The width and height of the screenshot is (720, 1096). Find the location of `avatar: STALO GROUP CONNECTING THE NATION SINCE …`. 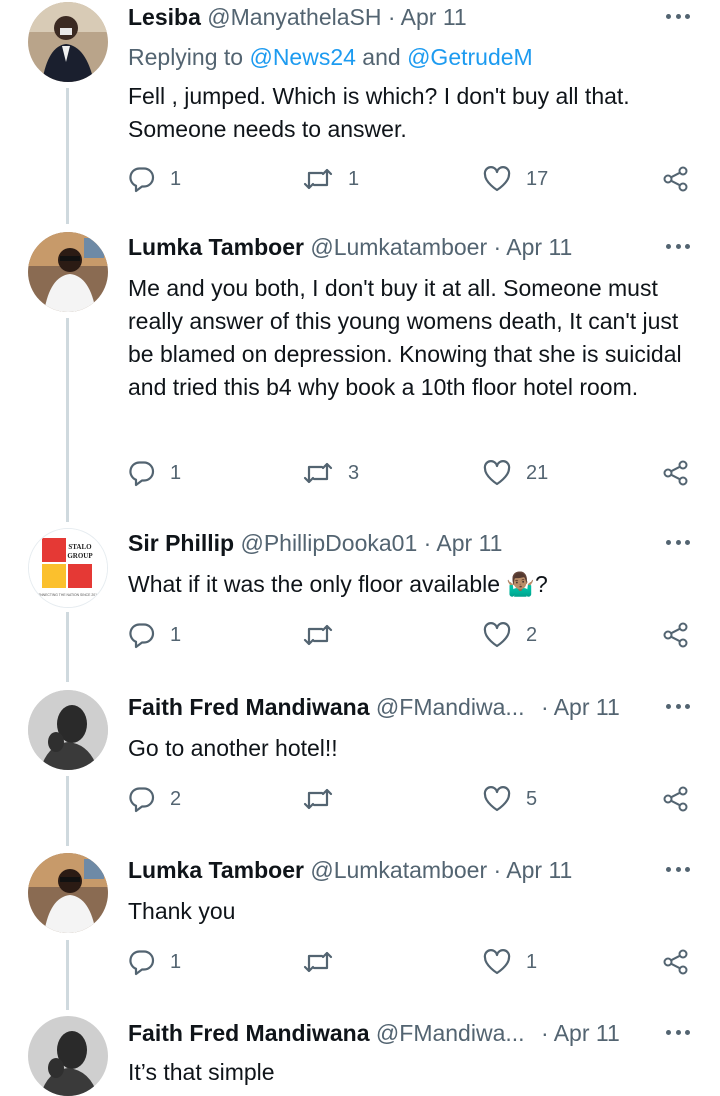

avatar: STALO GROUP CONNECTING THE NATION SINCE … is located at coordinates (68, 568).